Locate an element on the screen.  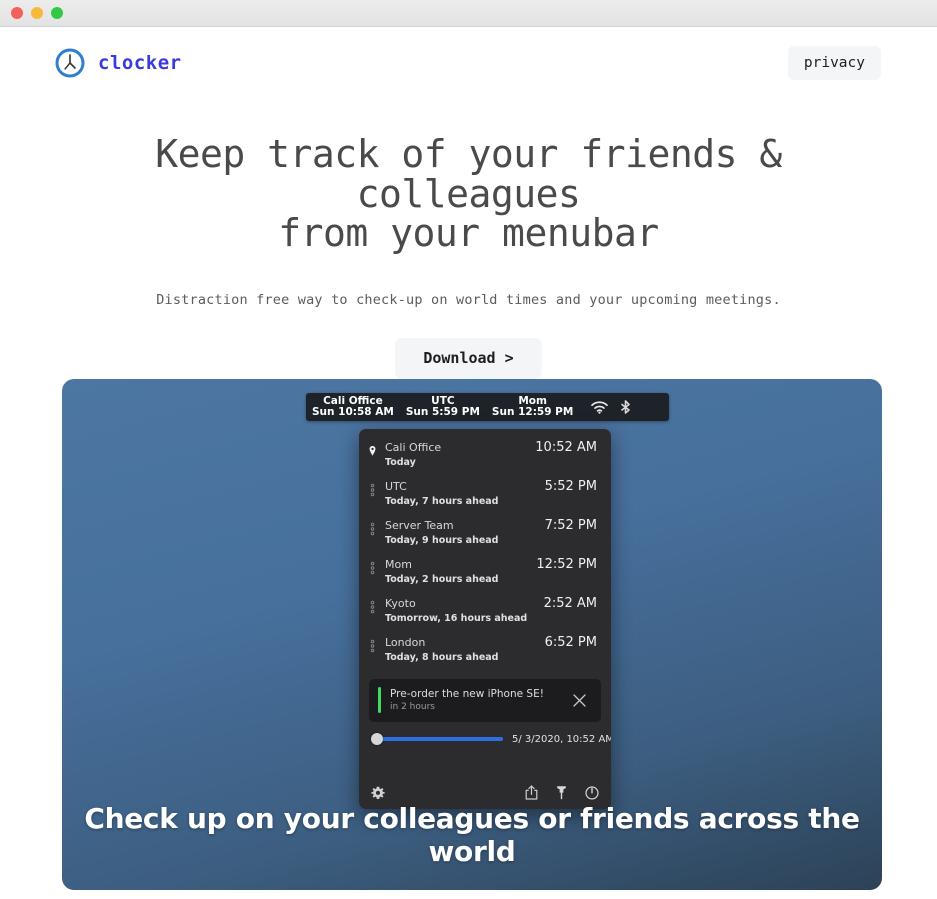
menubar-status-icons is located at coordinates (615, 407).